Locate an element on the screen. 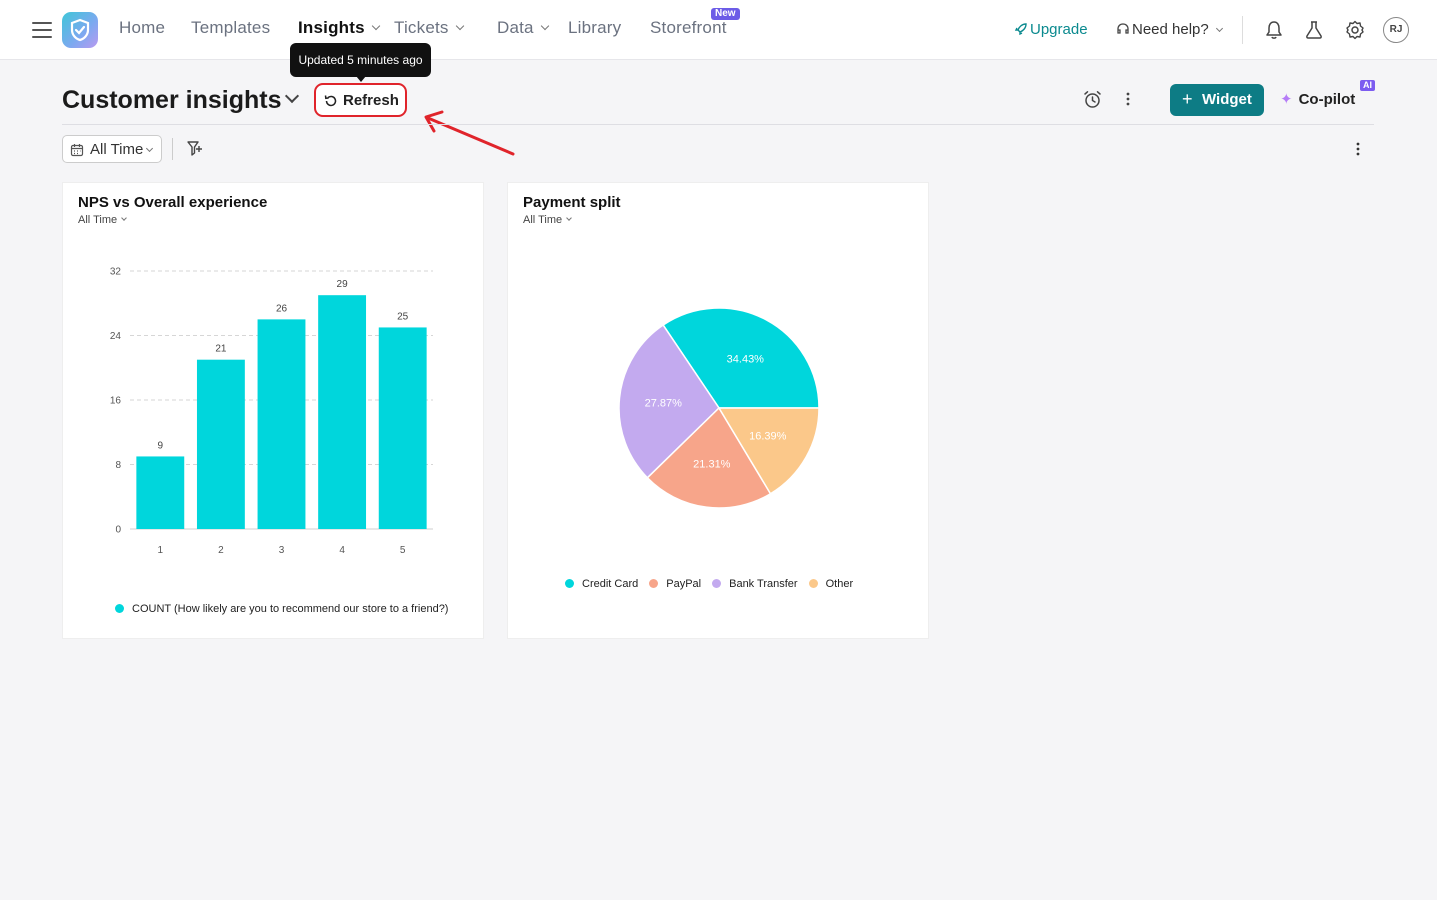 This screenshot has width=1437, height=900. upgrade-link: Upgrade is located at coordinates (1051, 29).